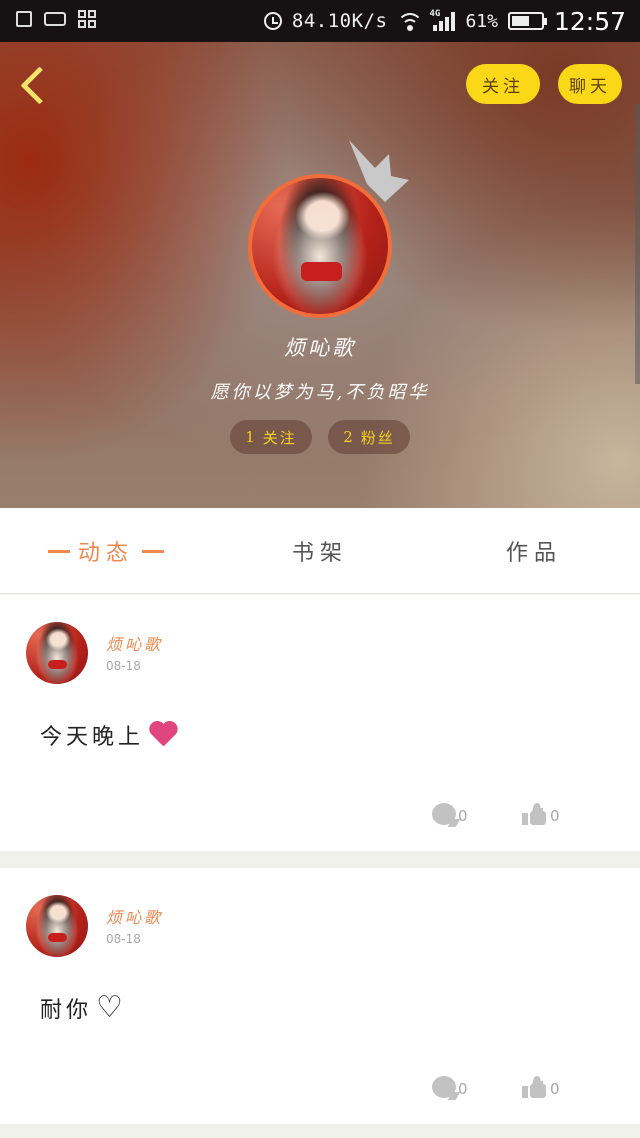 The image size is (640, 1138). I want to click on tab-works: 作品, so click(534, 551).